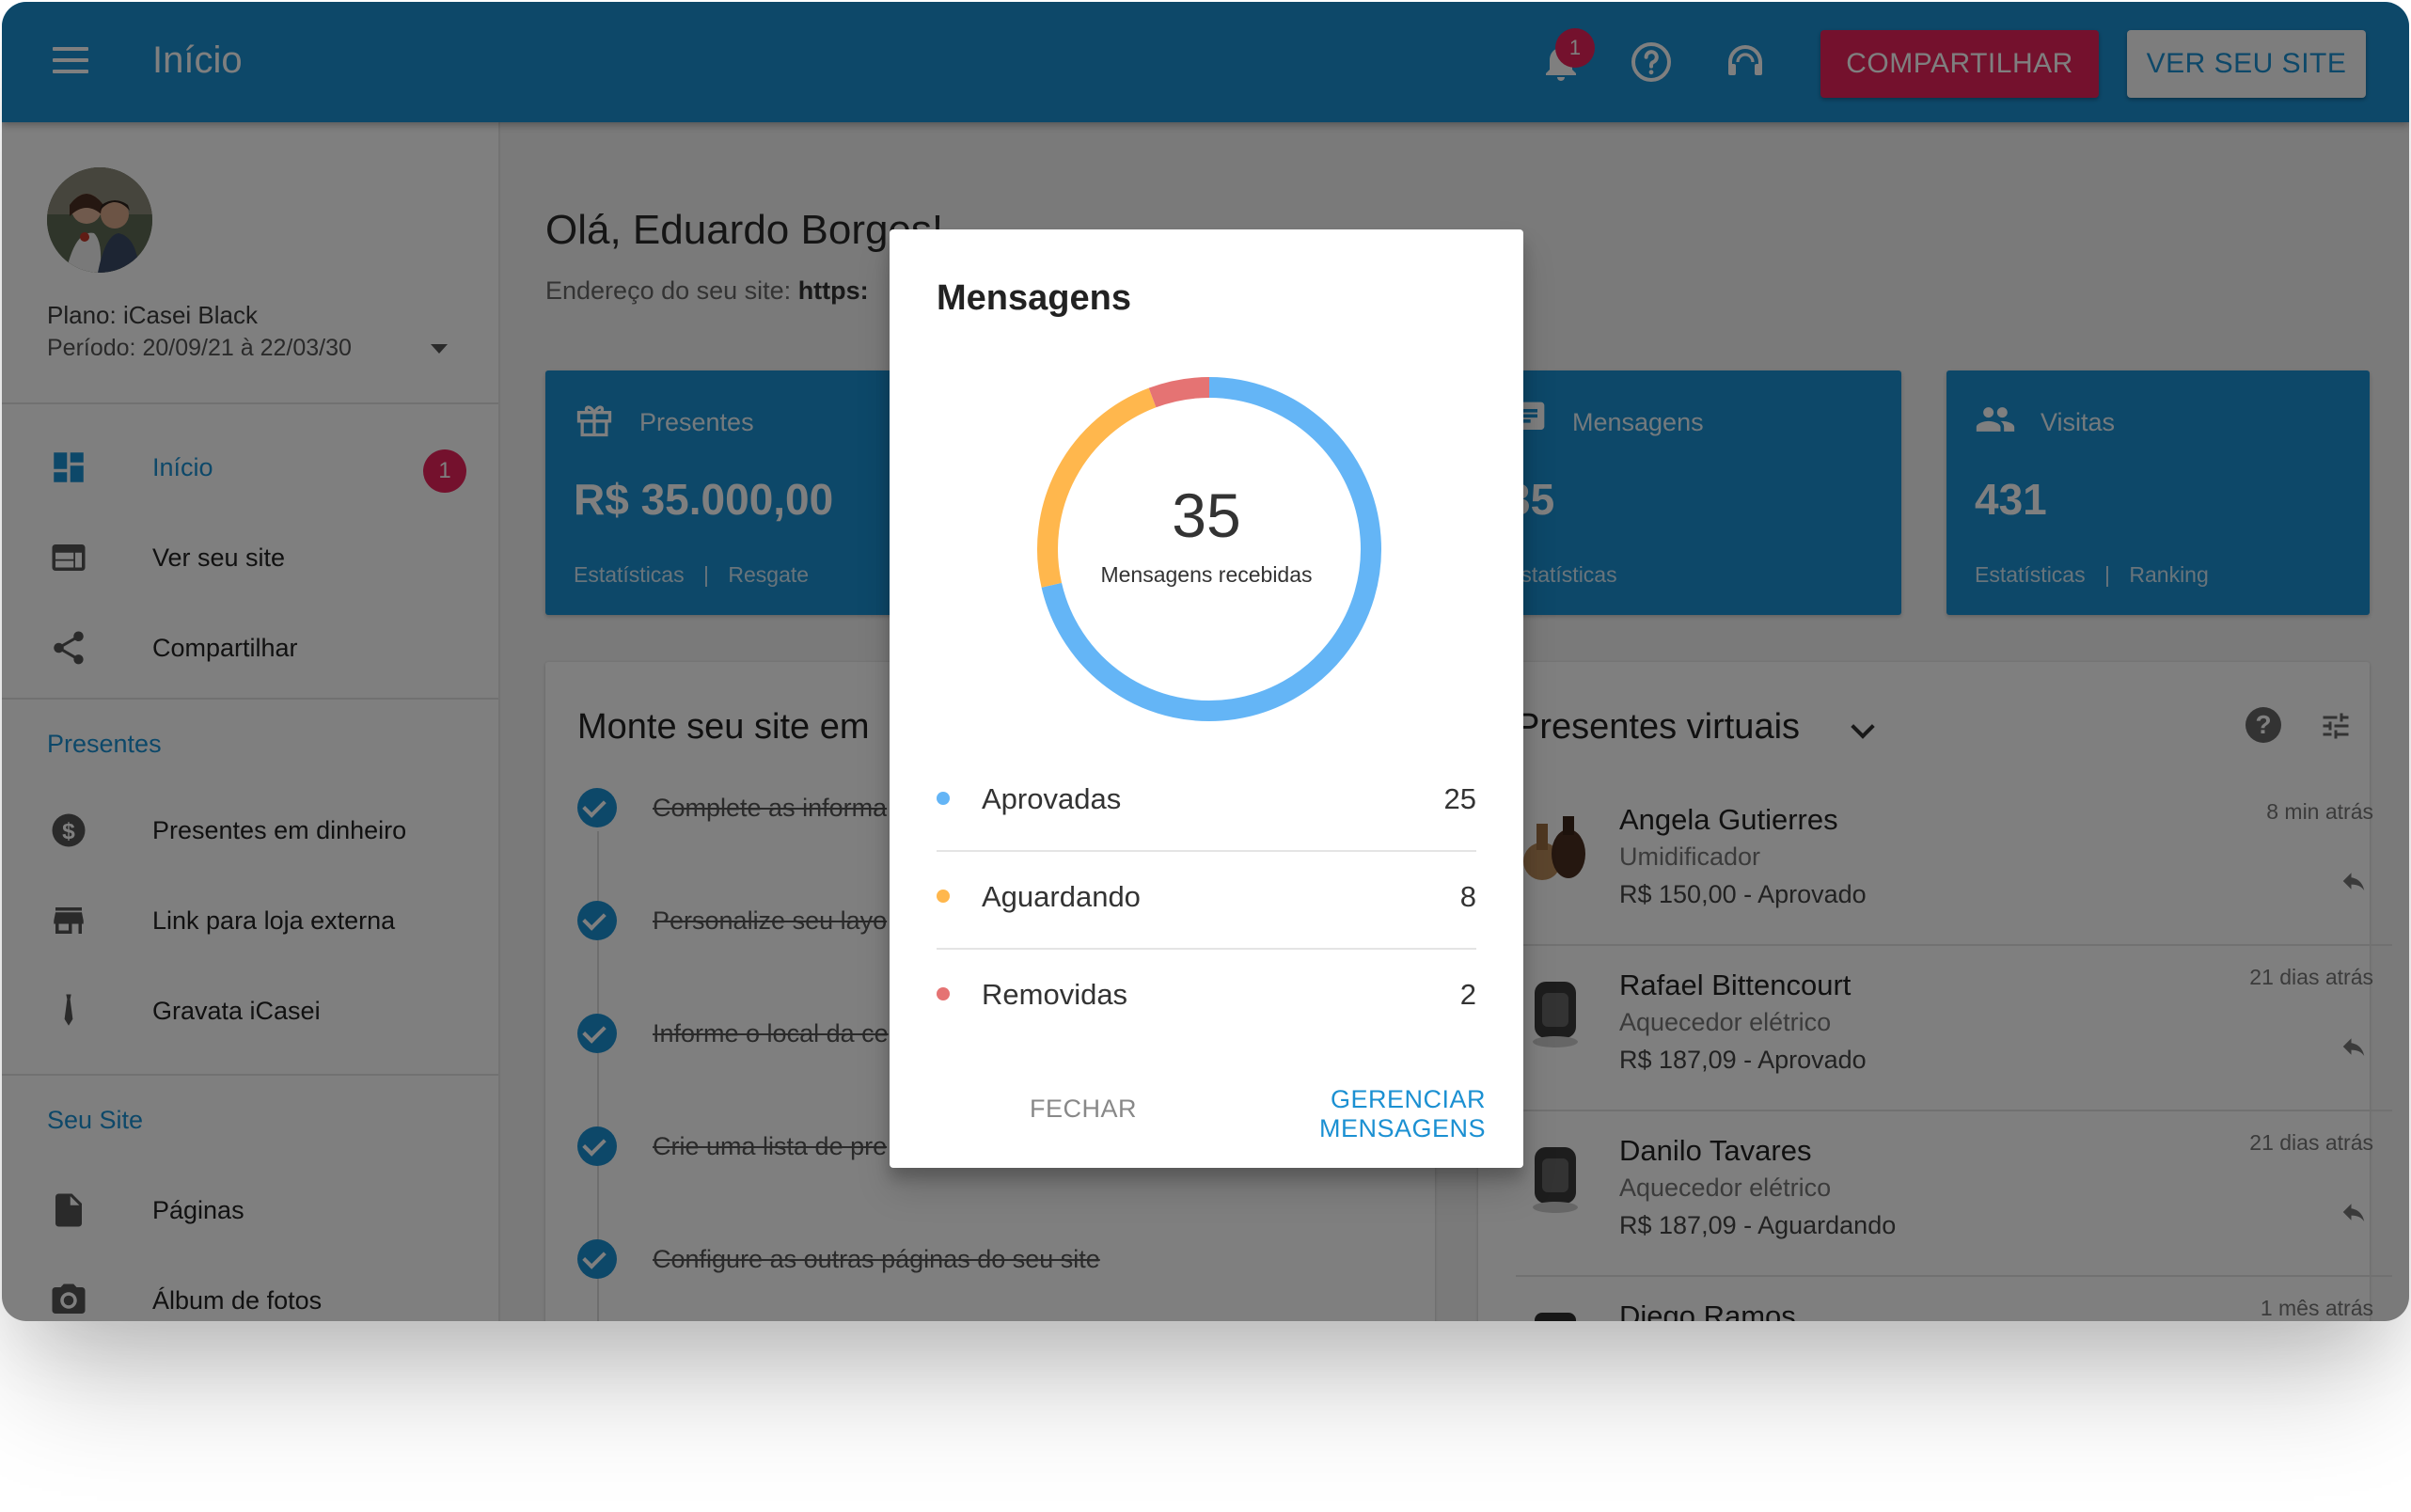 The image size is (2411, 1512). I want to click on donut-total: 35, so click(1206, 515).